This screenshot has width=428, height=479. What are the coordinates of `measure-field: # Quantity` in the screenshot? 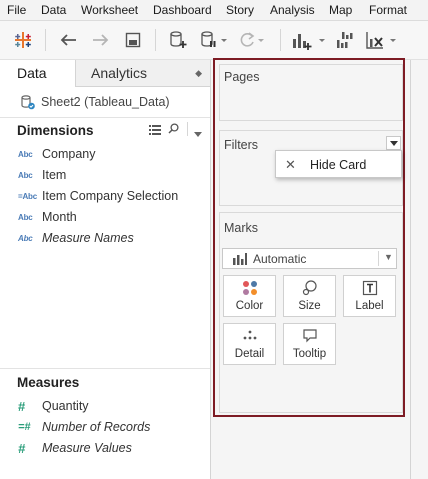 It's located at (53, 406).